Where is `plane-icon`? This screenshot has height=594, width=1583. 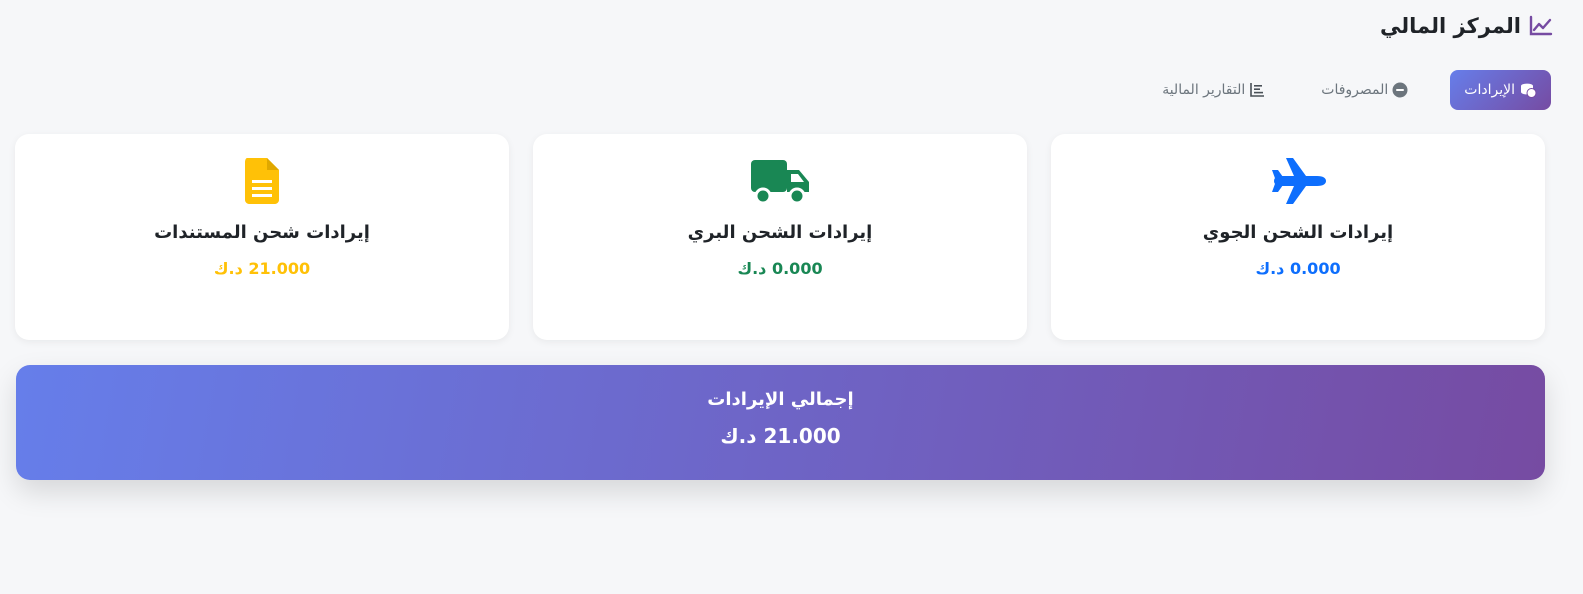 plane-icon is located at coordinates (1298, 181).